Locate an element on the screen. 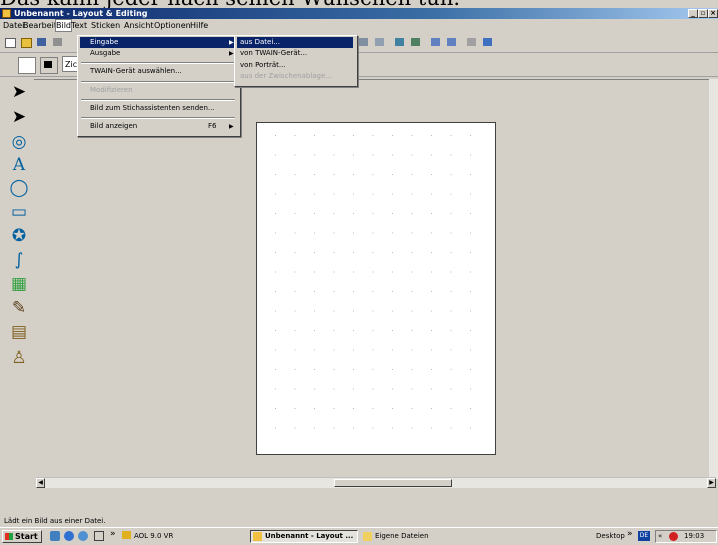  open-folder-icon is located at coordinates (25, 41).